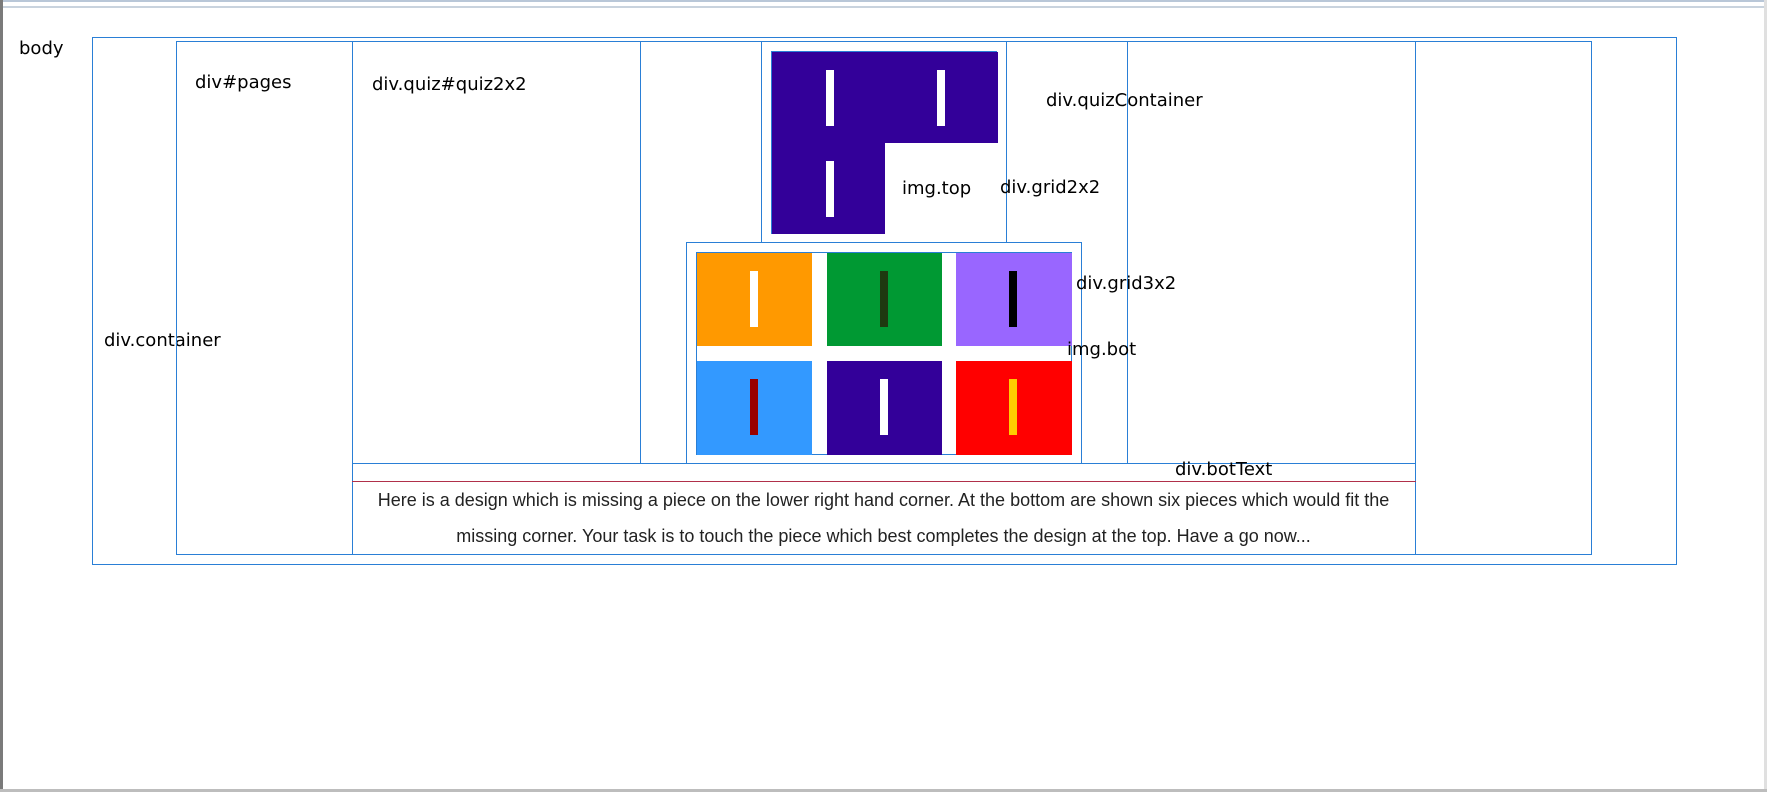 This screenshot has height=792, width=1767. Describe the element at coordinates (884, 353) in the screenshot. I see `answer-pieces-image` at that location.